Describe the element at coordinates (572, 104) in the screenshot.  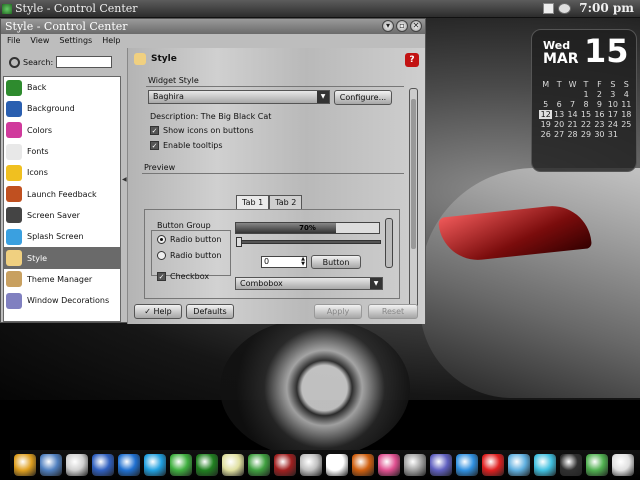
I see `calendar-date: 7` at that location.